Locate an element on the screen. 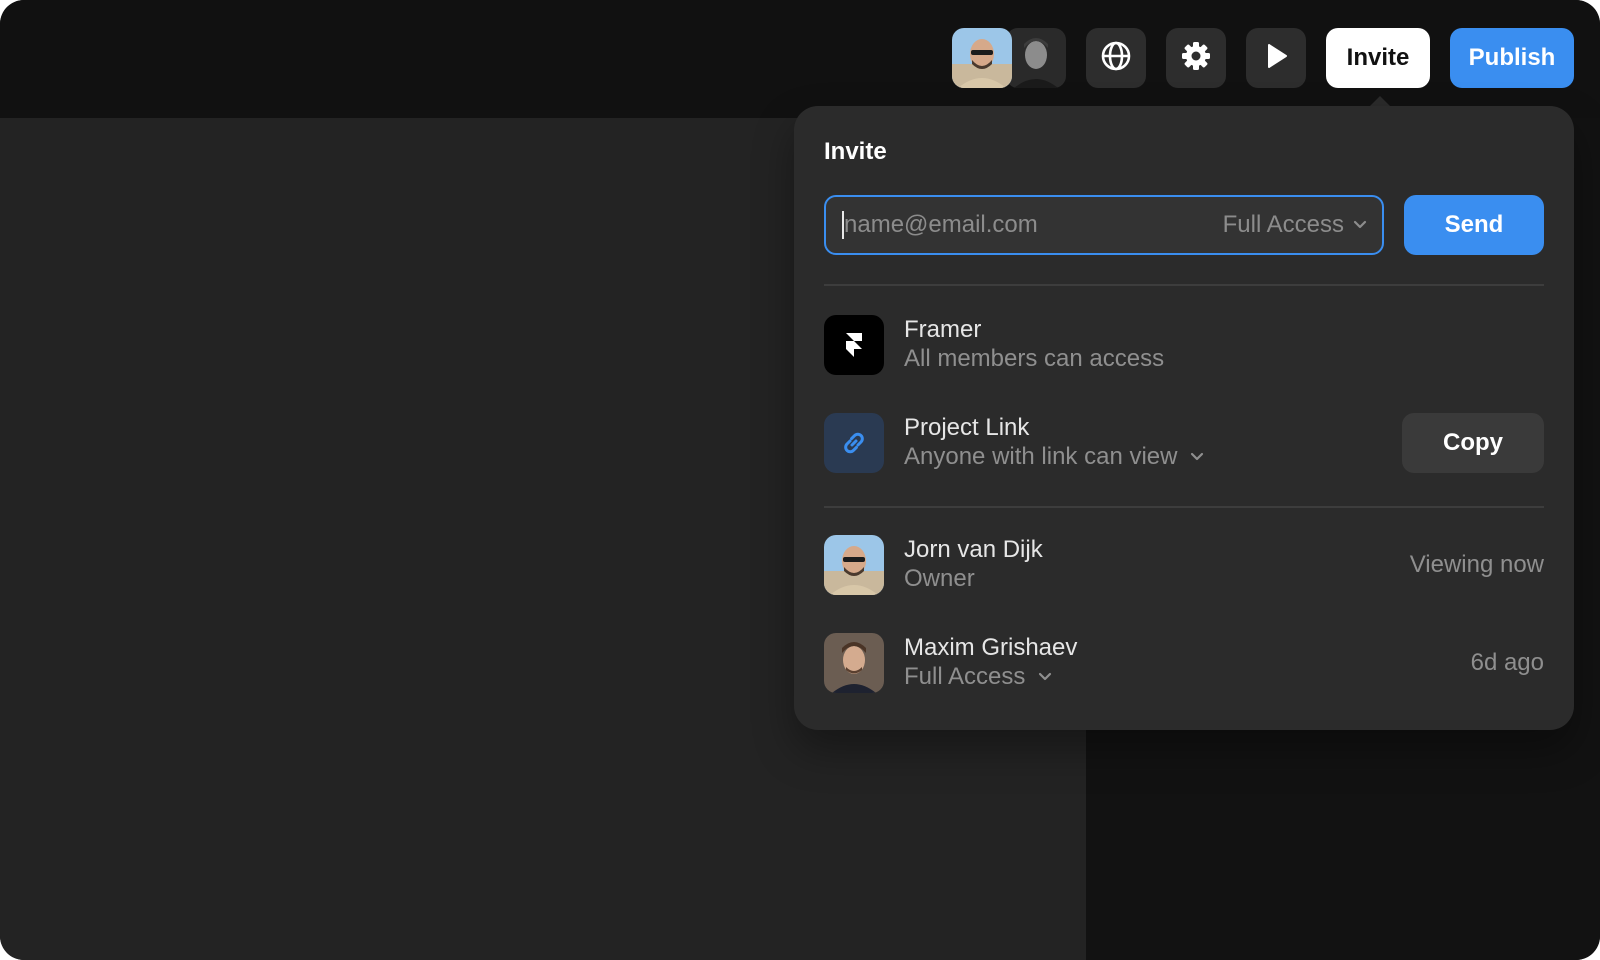 The height and width of the screenshot is (960, 1600). member-row: Jorn van Dijk Owner Viewing now is located at coordinates (1184, 565).